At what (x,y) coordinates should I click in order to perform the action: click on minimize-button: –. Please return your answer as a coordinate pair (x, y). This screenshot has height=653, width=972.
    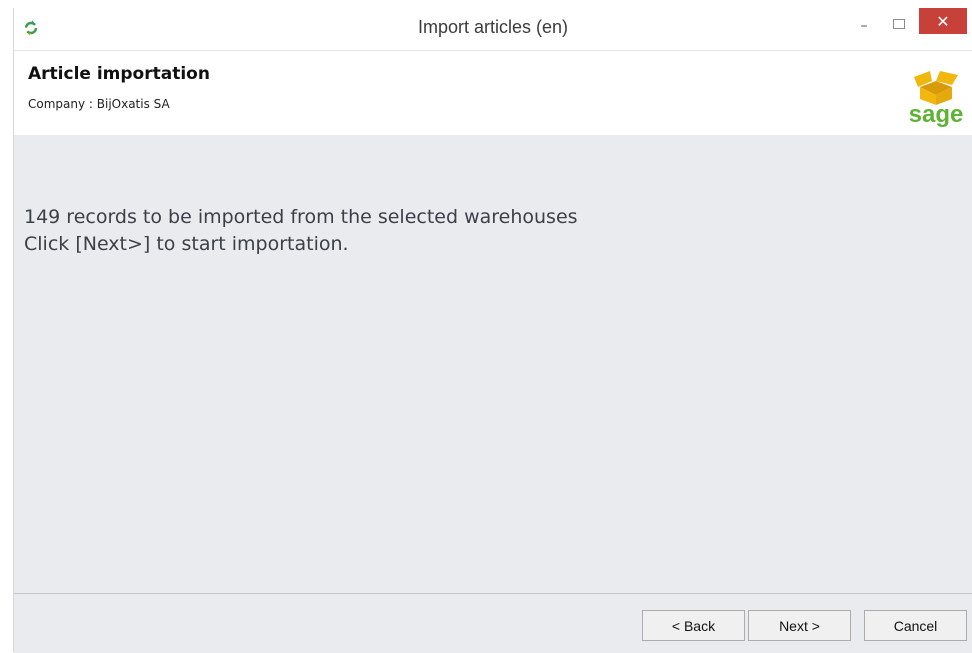
    Looking at the image, I should click on (864, 26).